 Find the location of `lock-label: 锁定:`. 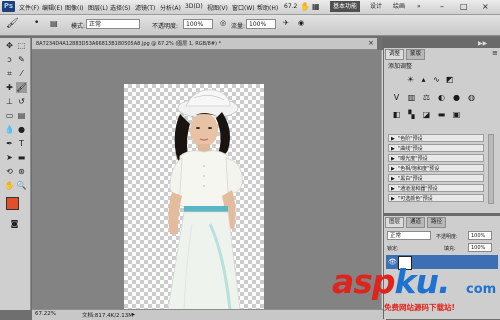

lock-label: 锁定: is located at coordinates (393, 249).